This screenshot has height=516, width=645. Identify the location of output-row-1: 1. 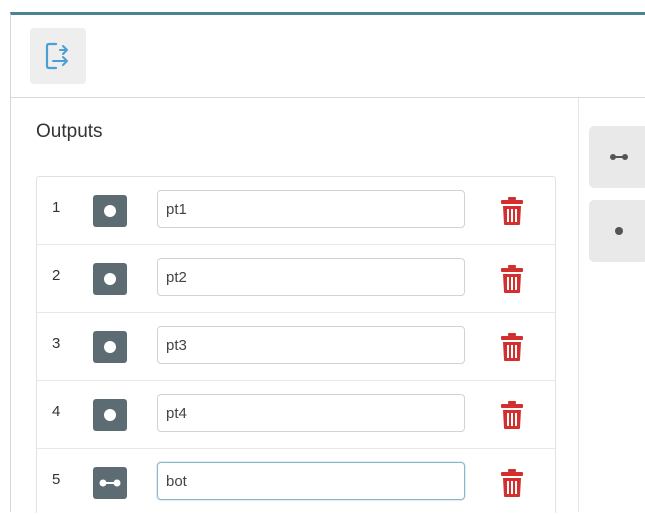
(296, 211).